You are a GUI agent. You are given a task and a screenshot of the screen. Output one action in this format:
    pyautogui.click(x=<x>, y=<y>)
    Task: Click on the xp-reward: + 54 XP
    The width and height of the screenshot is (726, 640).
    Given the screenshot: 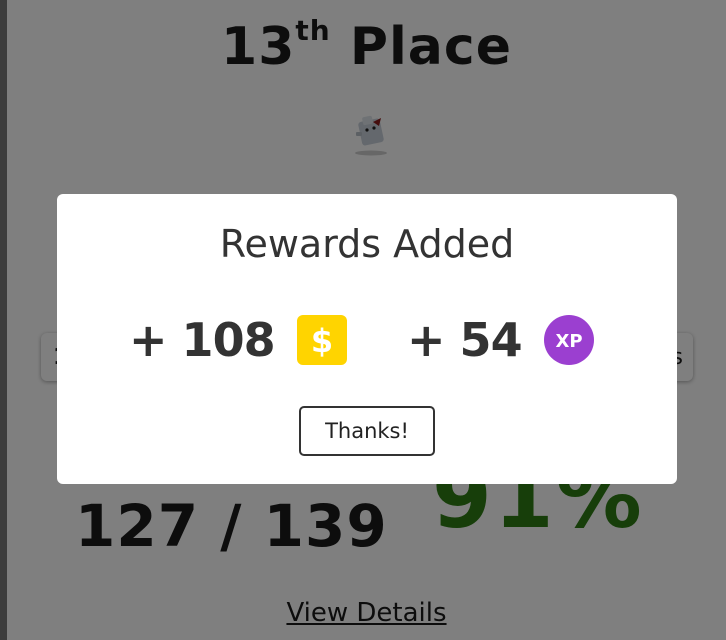 What is the action you would take?
    pyautogui.click(x=500, y=340)
    